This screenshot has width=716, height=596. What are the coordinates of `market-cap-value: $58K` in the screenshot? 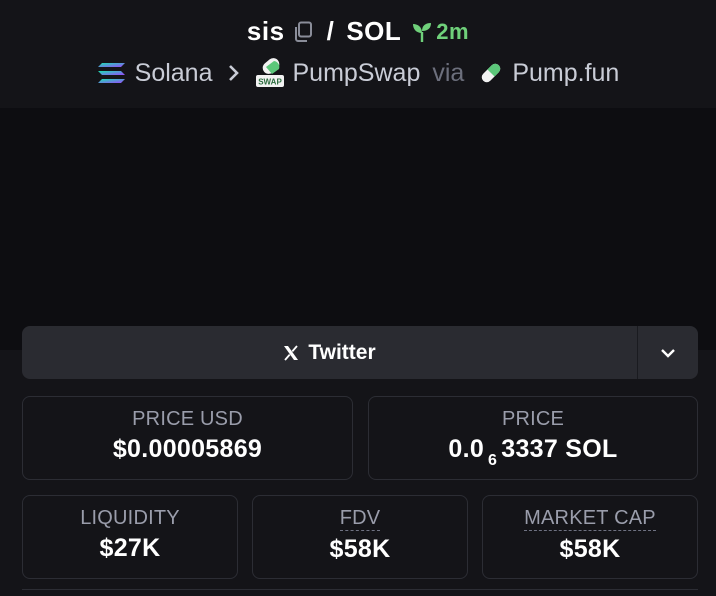 It's located at (590, 549).